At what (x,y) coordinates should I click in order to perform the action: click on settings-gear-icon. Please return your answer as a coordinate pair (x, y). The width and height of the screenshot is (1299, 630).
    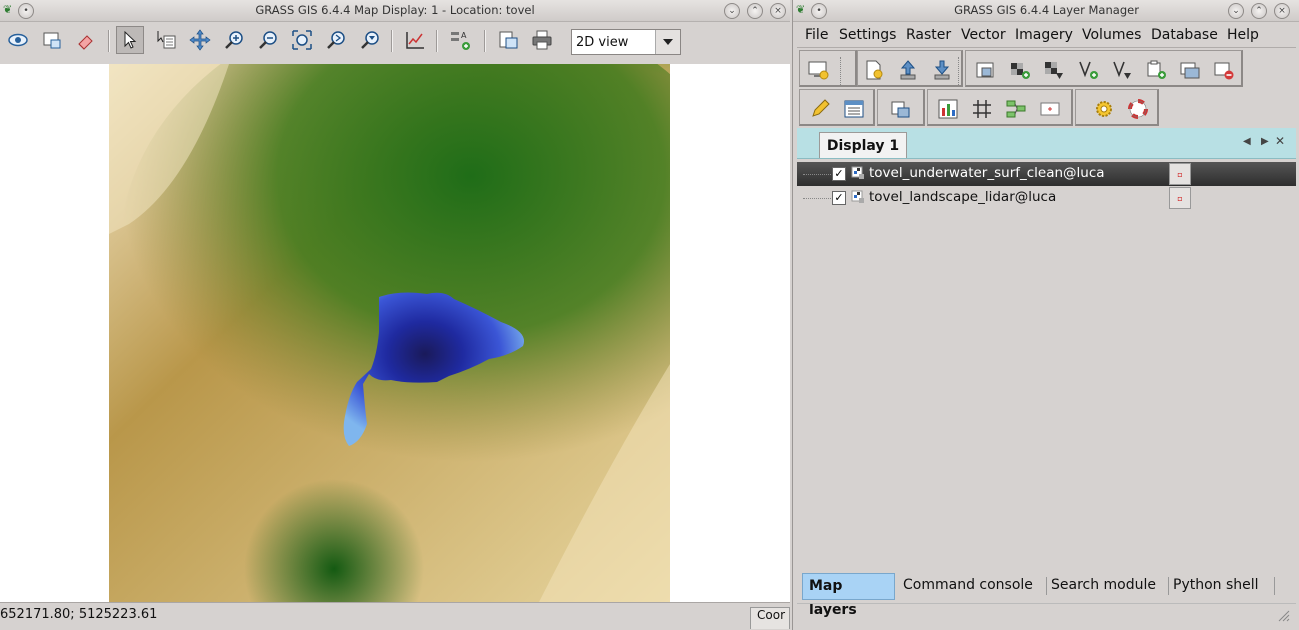
    Looking at the image, I should click on (1104, 109).